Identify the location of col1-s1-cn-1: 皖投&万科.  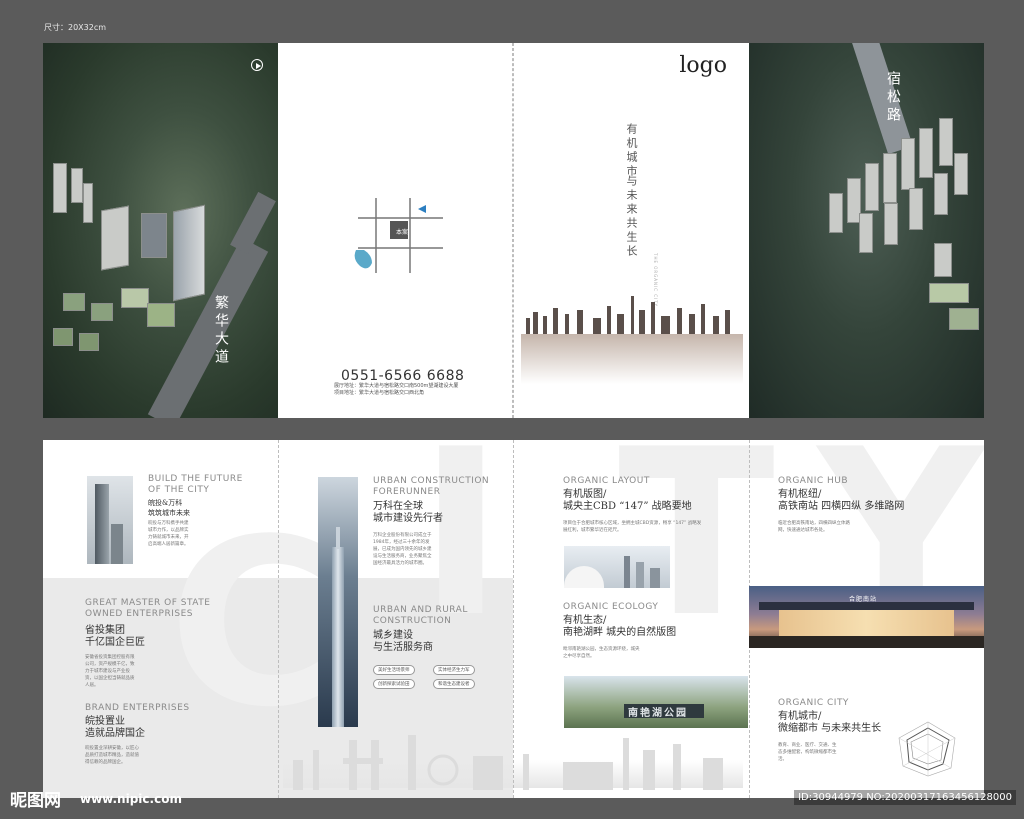
(165, 503).